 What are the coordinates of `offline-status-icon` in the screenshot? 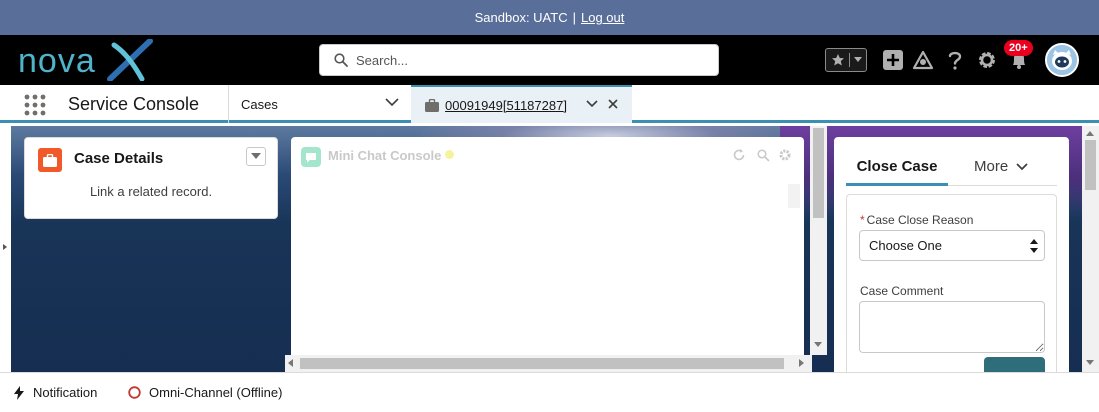 It's located at (134, 392).